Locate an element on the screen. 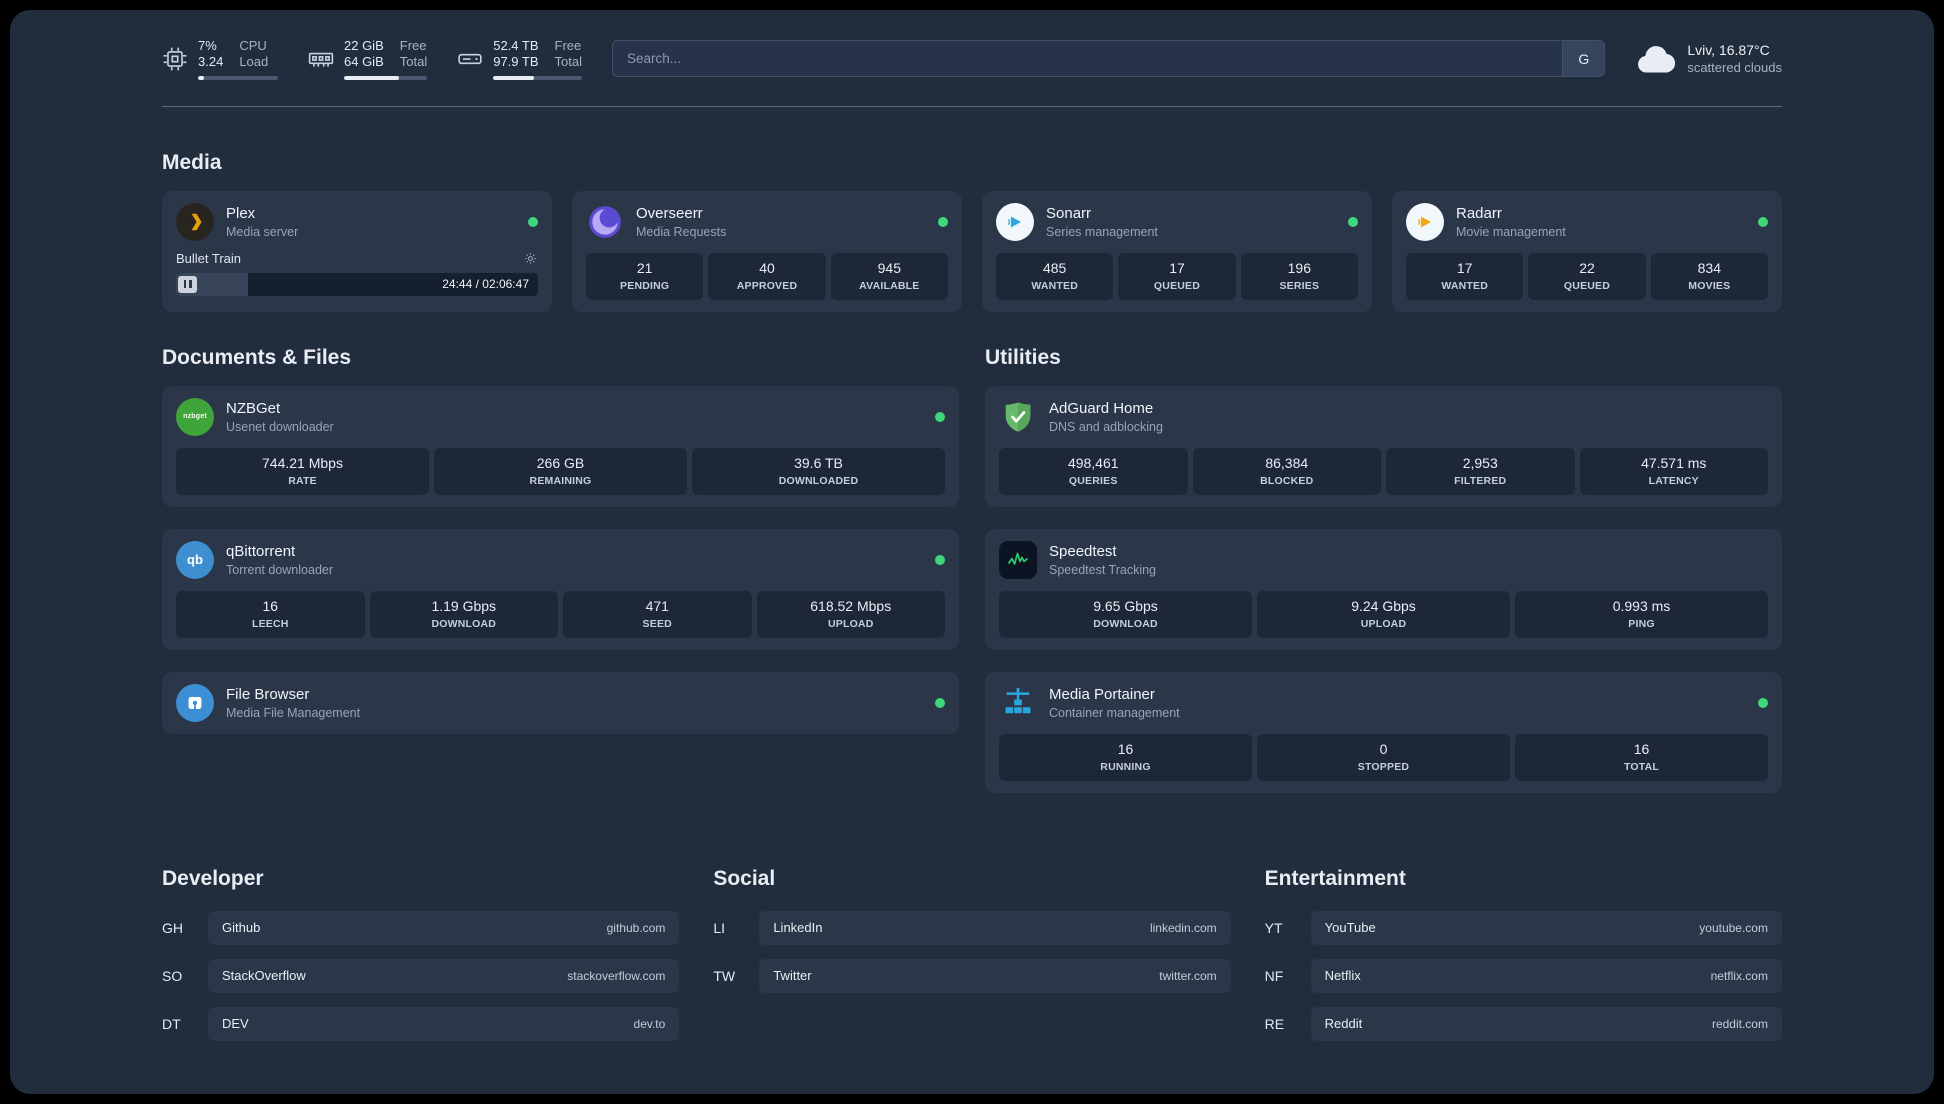  service-subtitle: Torrent downloader is located at coordinates (280, 569).